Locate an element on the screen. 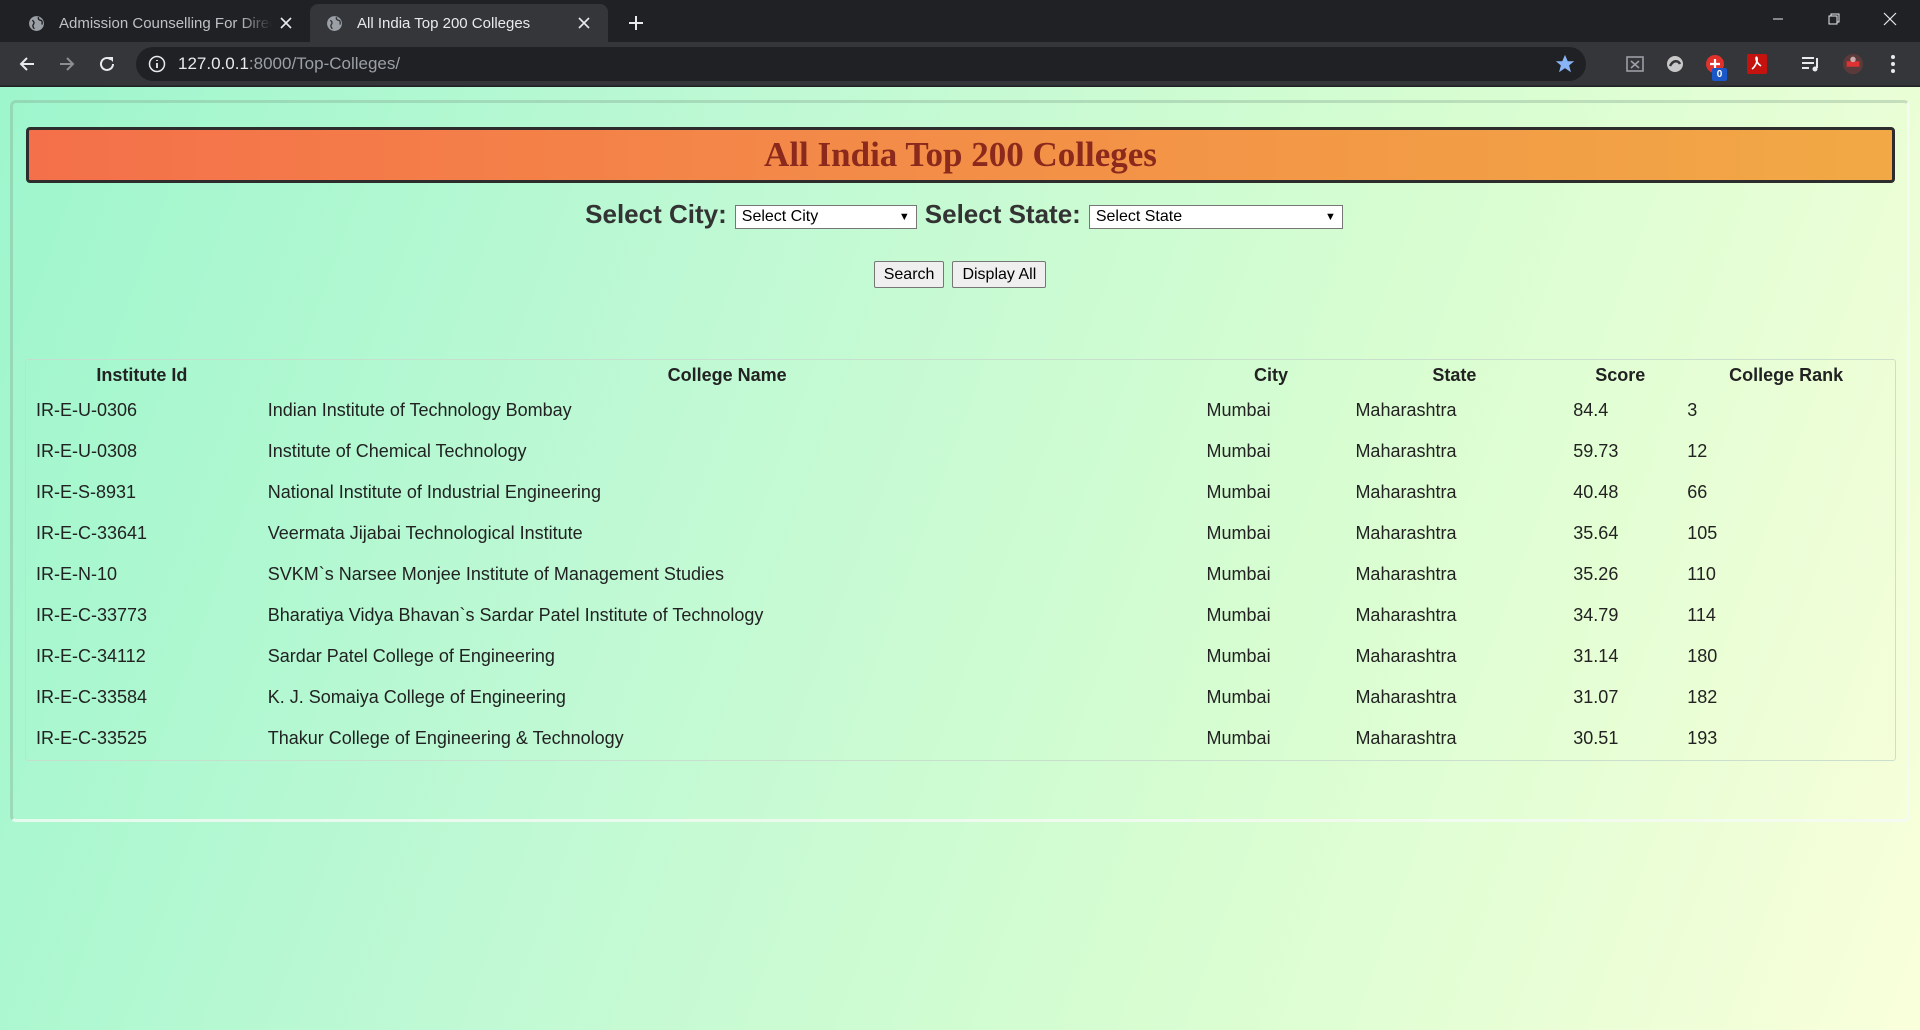 The height and width of the screenshot is (1030, 1920). minimize-button is located at coordinates (1778, 19).